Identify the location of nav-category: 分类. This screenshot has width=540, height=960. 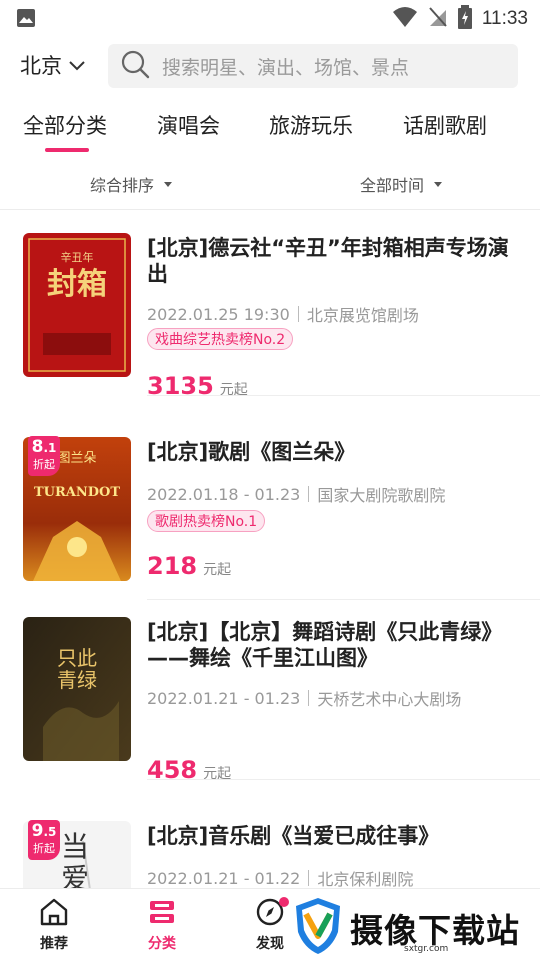
(162, 925).